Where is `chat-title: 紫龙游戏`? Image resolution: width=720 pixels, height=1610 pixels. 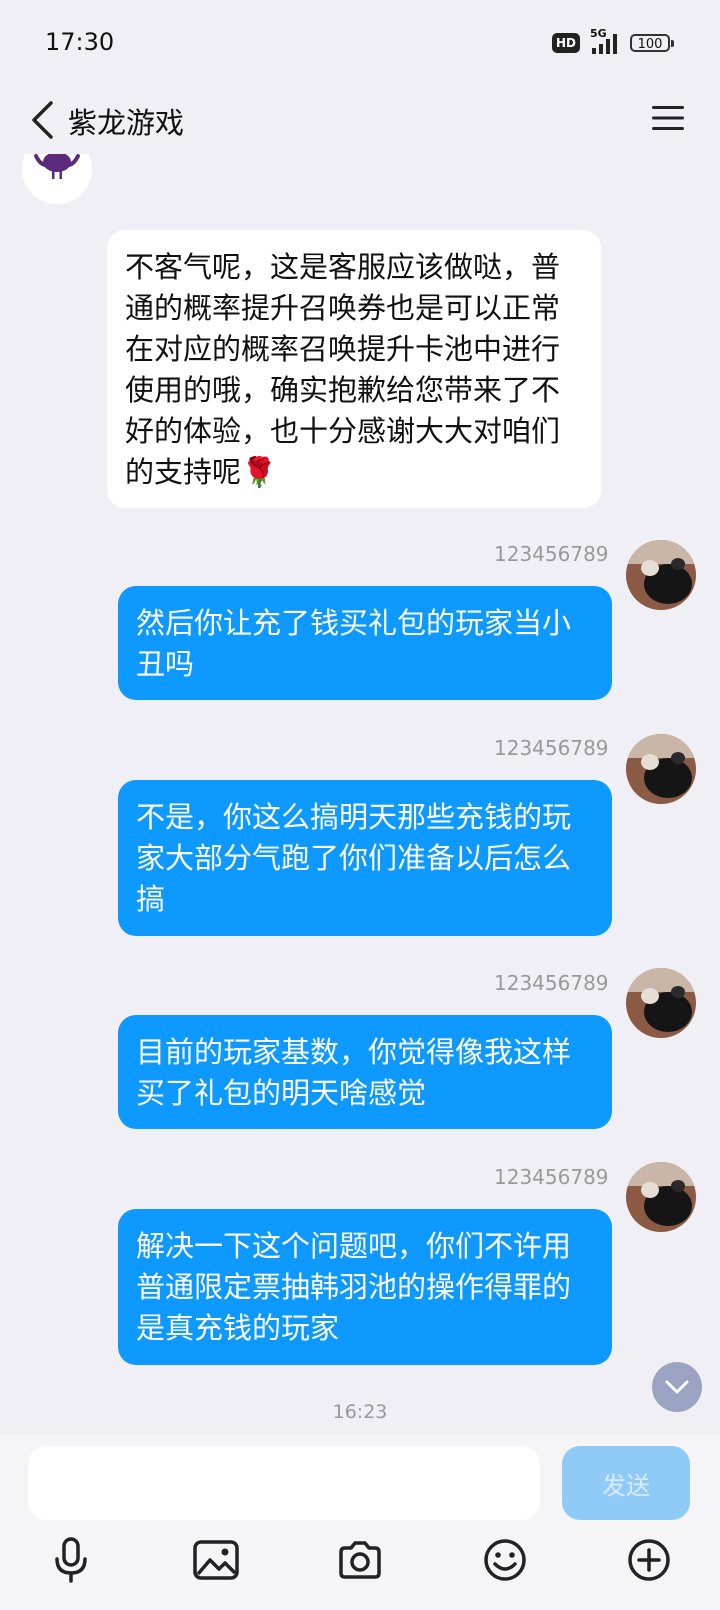
chat-title: 紫龙游戏 is located at coordinates (126, 123).